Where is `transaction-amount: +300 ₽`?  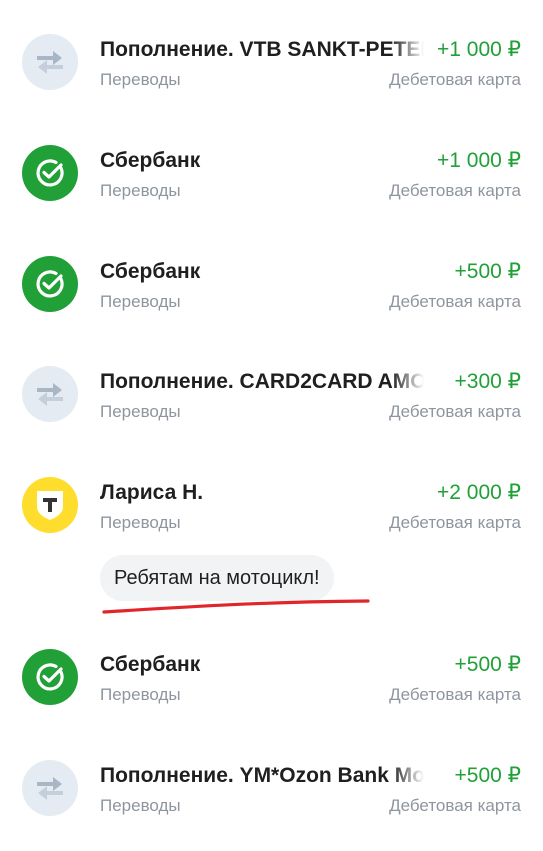 transaction-amount: +300 ₽ is located at coordinates (484, 382).